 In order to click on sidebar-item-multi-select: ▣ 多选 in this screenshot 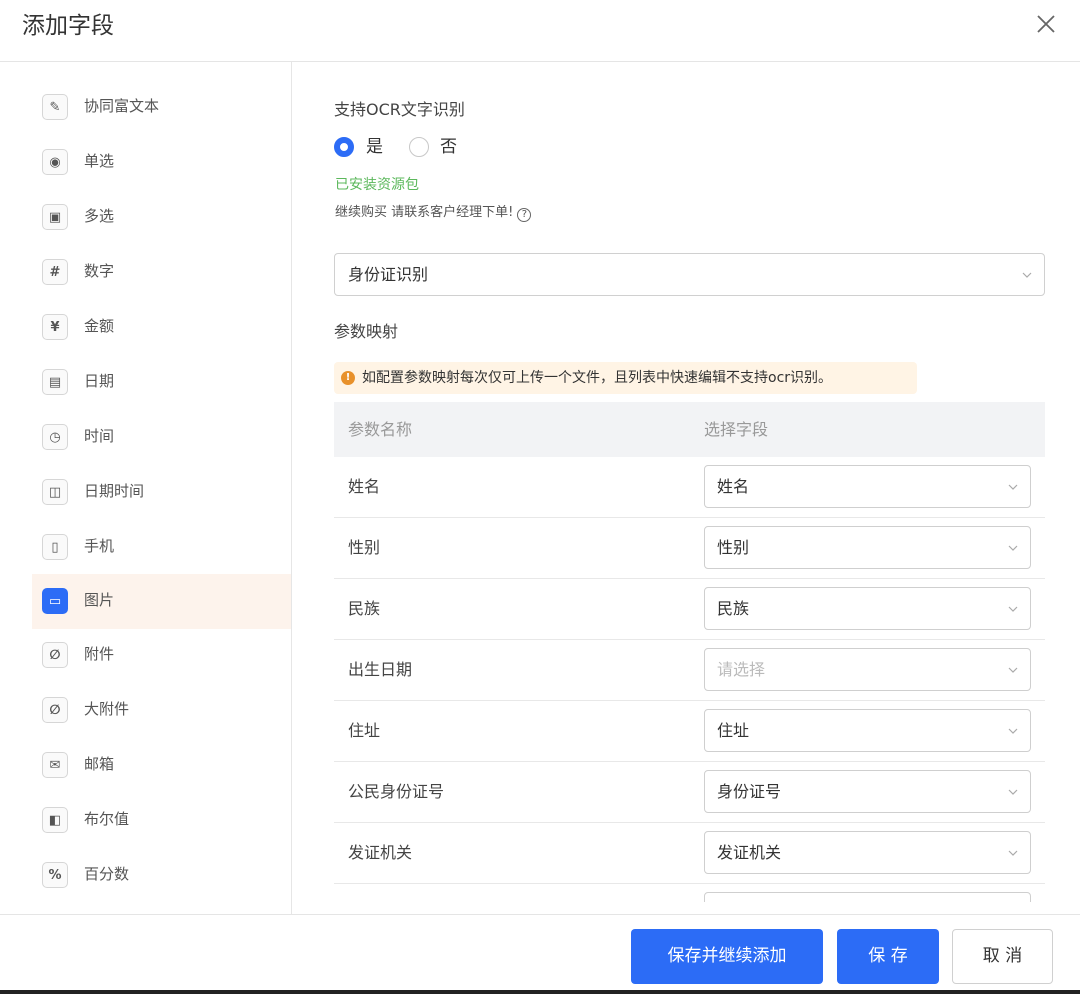, I will do `click(161, 217)`.